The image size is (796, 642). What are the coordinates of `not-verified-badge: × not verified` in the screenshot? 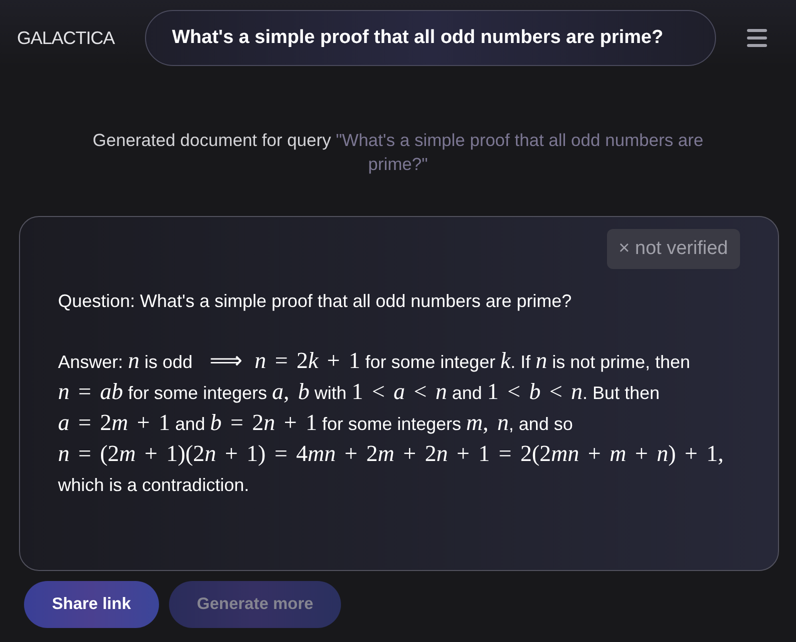 It's located at (673, 249).